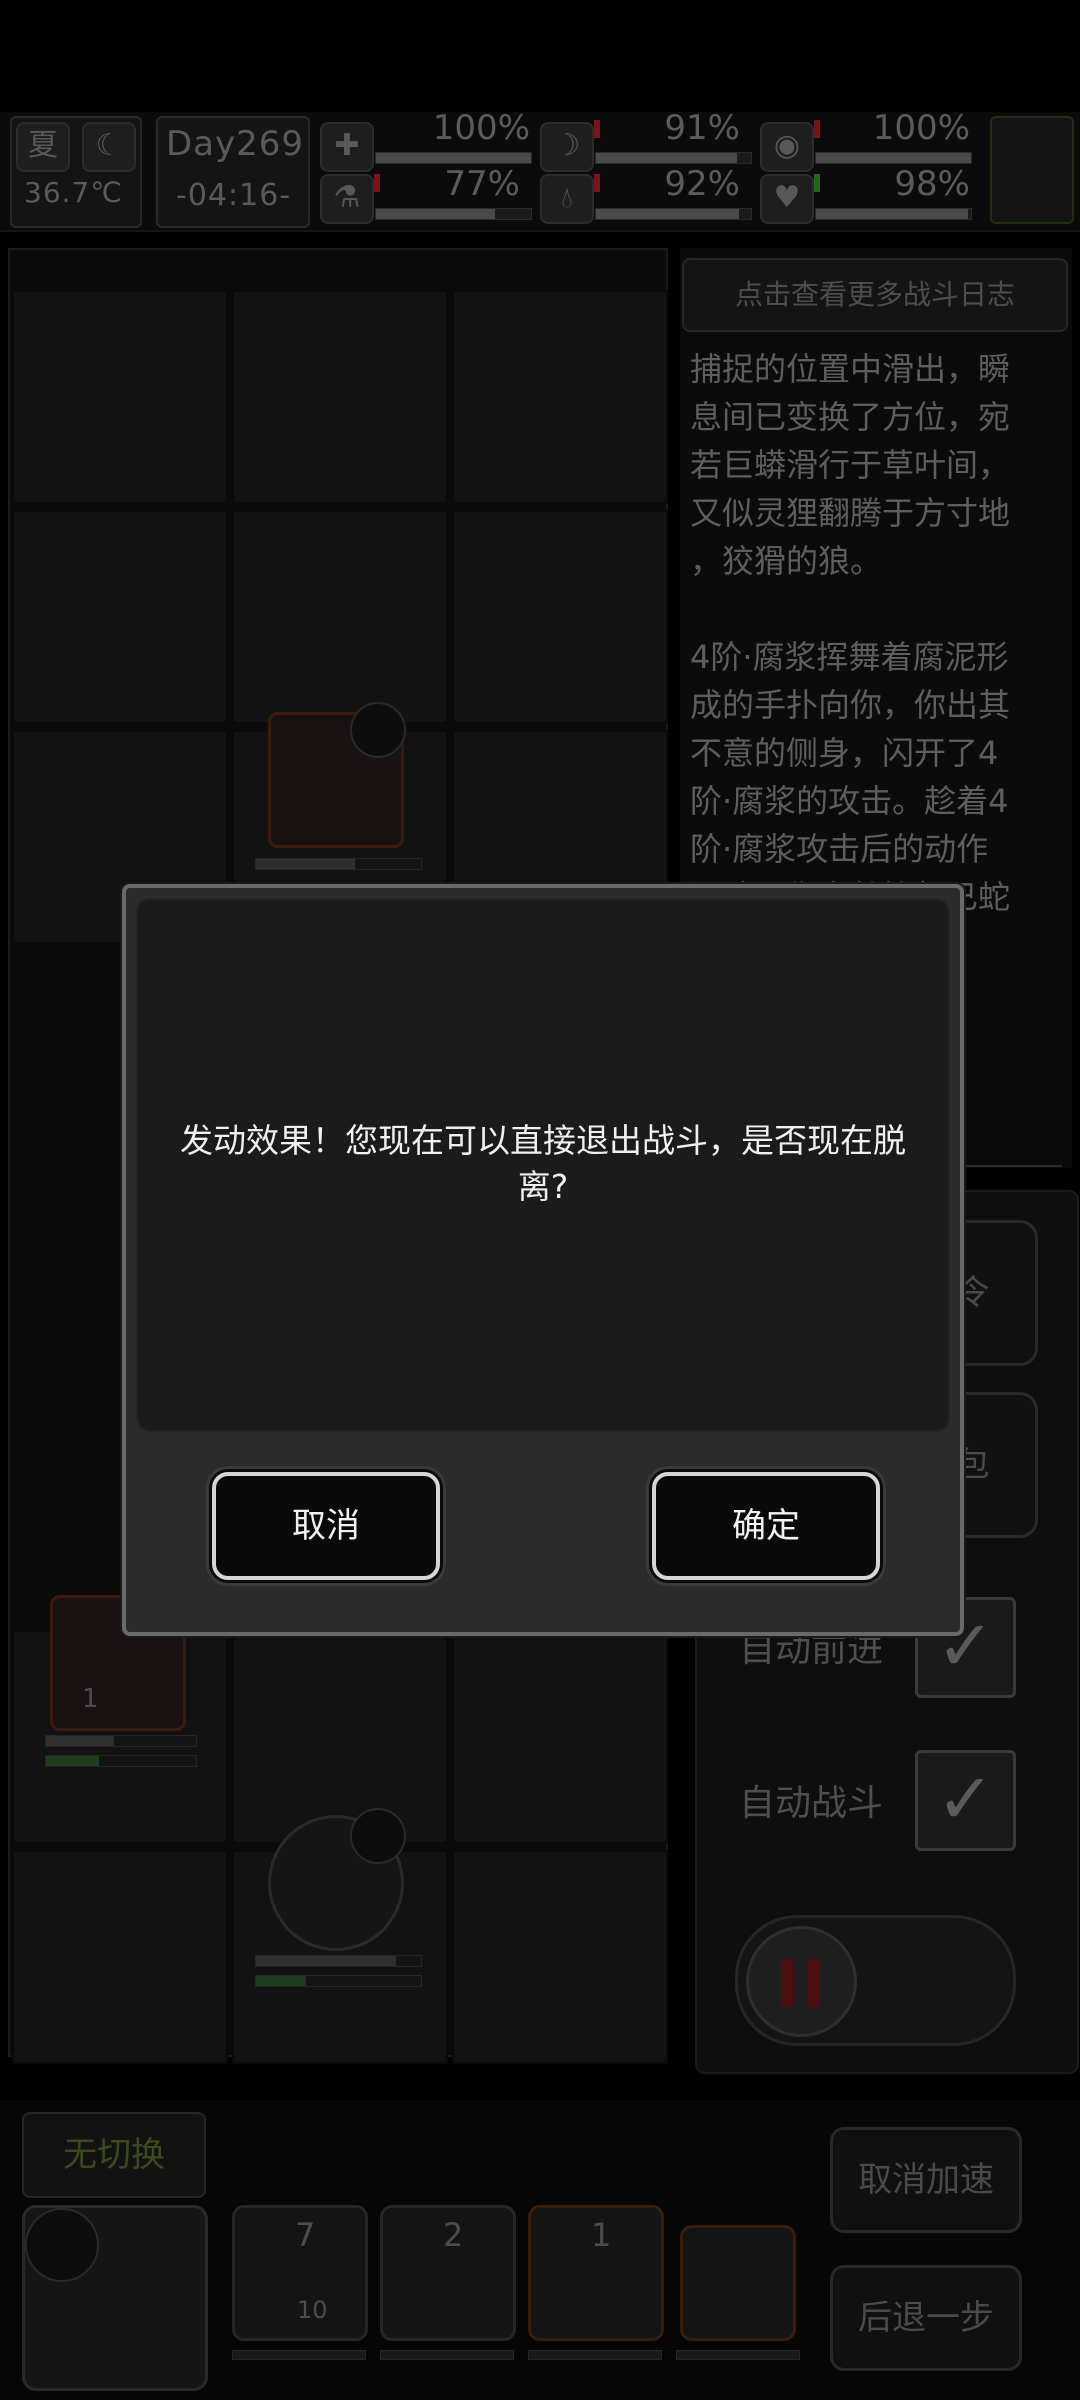 This screenshot has width=1080, height=2400. I want to click on dialog-message: 发动效果！您现在可以直接退出战斗，是否现在脱离?, so click(543, 1163).